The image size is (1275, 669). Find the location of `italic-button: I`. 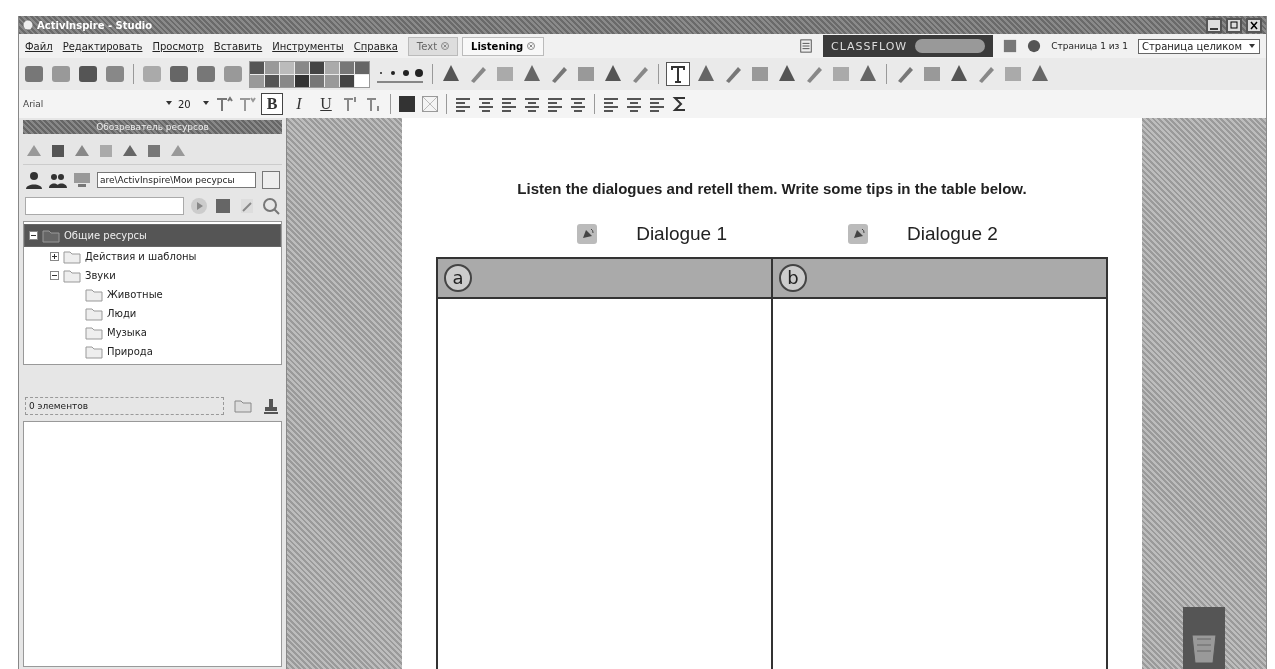

italic-button: I is located at coordinates (299, 104).